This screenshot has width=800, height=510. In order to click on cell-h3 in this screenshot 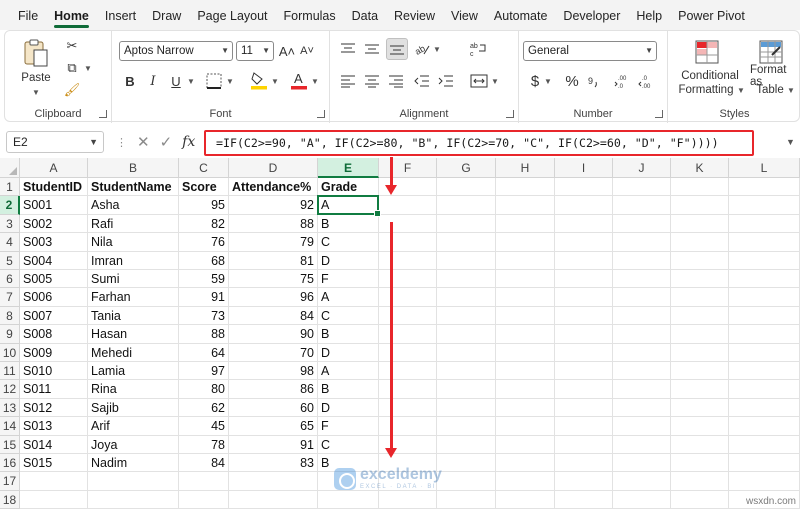, I will do `click(525, 224)`.